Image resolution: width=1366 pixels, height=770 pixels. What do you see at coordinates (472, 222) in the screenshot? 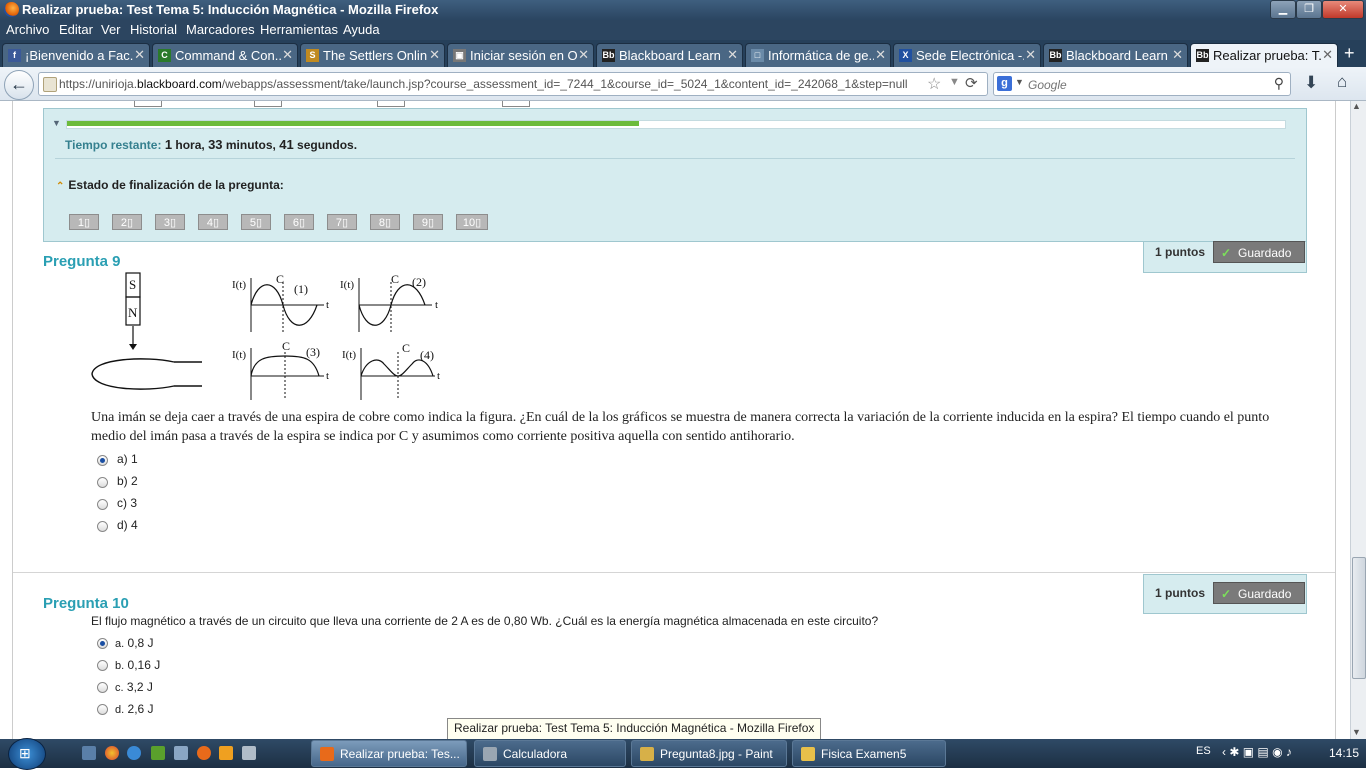
I see `question-nav-button-10: 10▯` at bounding box center [472, 222].